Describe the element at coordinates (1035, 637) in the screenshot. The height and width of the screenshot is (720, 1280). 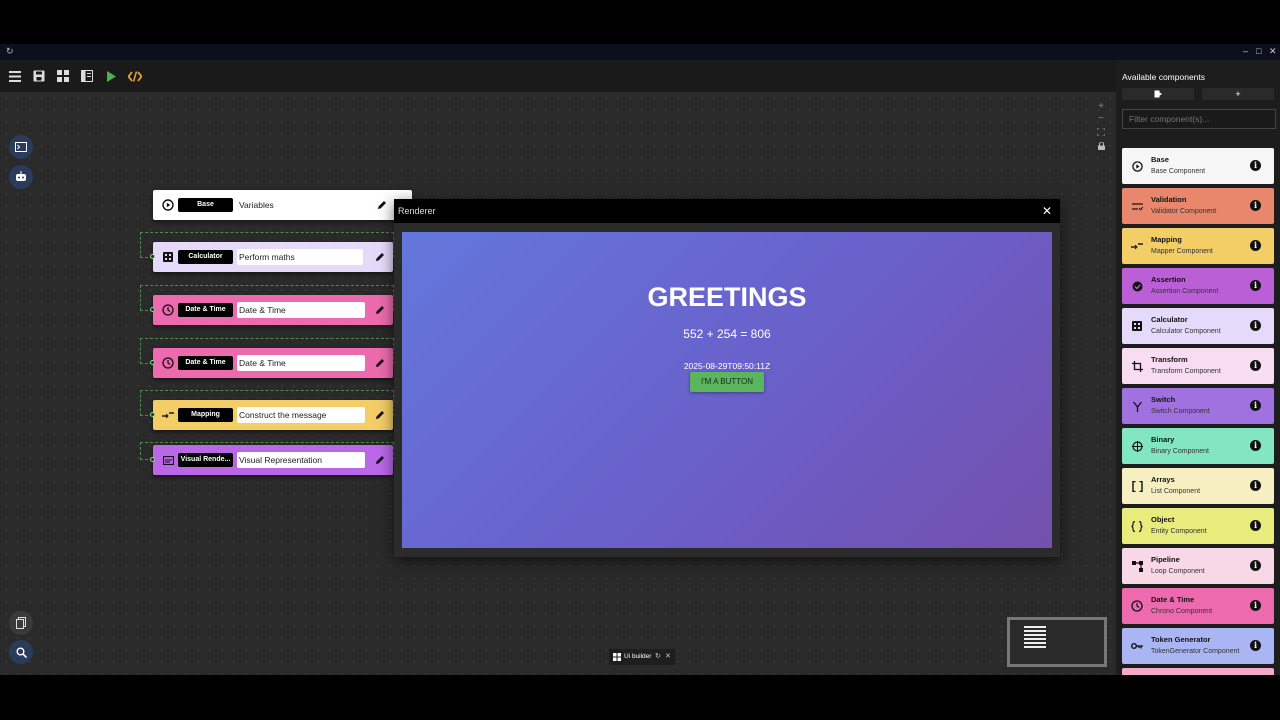
I see `minimap-nodes` at that location.